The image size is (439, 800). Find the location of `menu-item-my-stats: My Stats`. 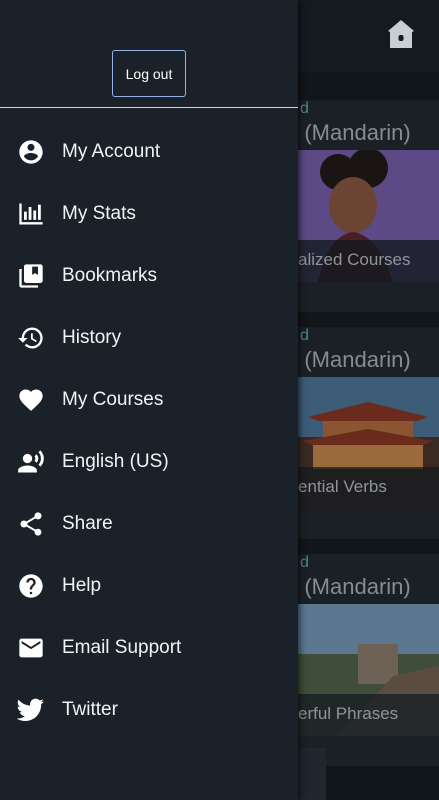

menu-item-my-stats: My Stats is located at coordinates (149, 214).